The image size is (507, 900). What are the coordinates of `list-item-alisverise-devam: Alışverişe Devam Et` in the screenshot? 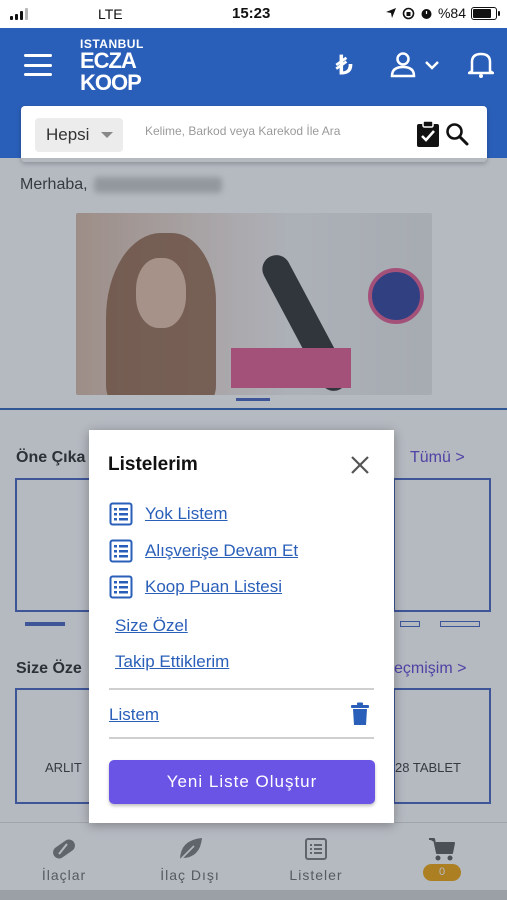 It's located at (203, 551).